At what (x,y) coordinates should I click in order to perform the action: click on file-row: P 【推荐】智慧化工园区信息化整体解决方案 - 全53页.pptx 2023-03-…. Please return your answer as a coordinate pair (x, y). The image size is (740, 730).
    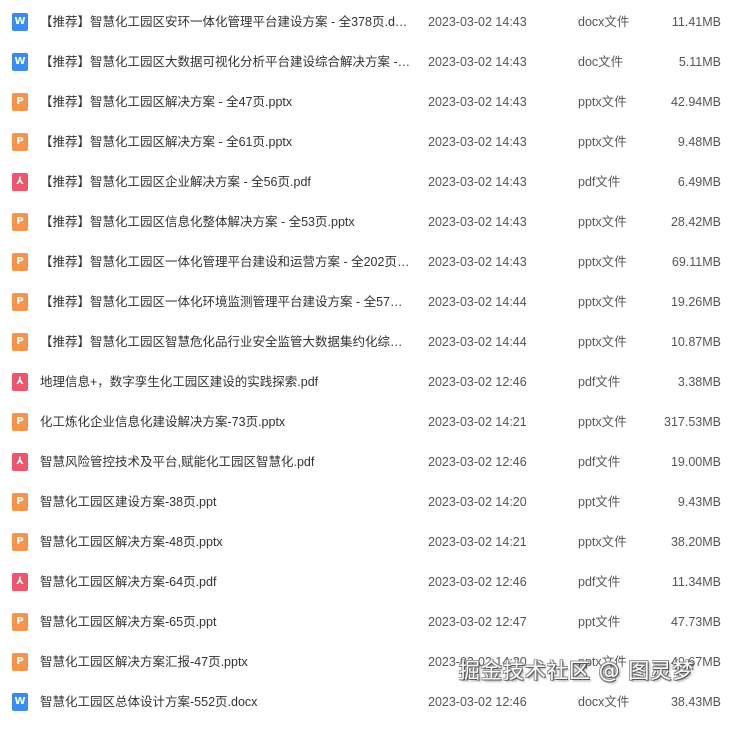
    Looking at the image, I should click on (370, 230).